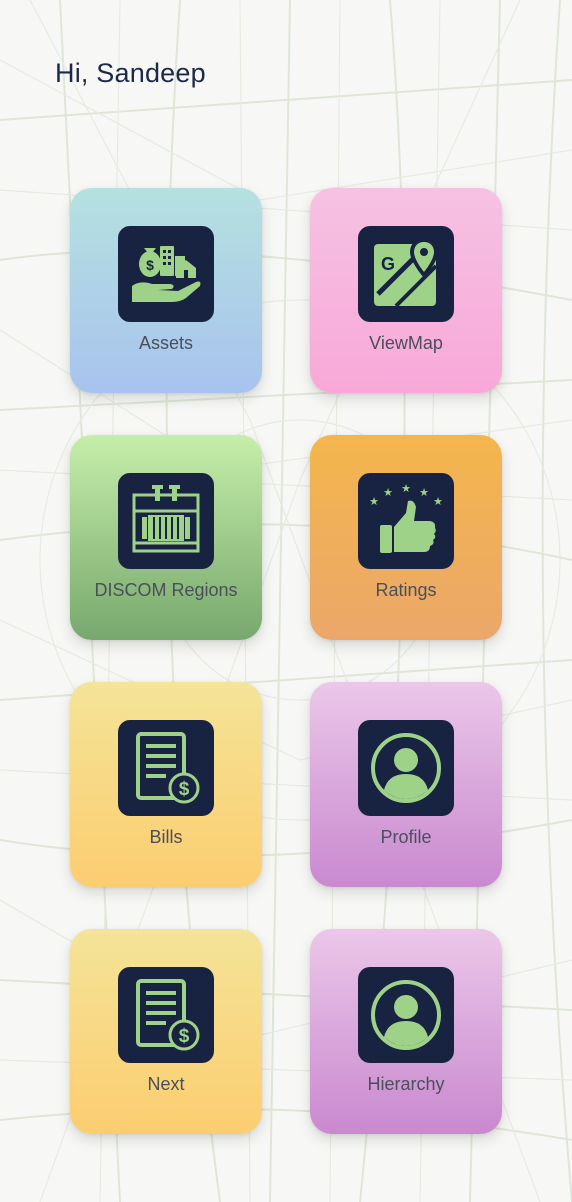 The height and width of the screenshot is (1202, 572). What do you see at coordinates (406, 274) in the screenshot?
I see `map-icon: G` at bounding box center [406, 274].